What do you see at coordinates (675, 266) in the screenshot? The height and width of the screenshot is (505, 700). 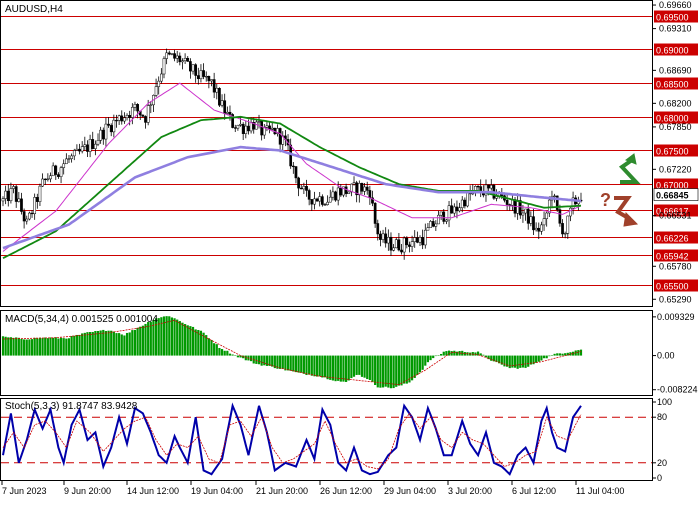 I see `price-tick-label: 0.65780` at bounding box center [675, 266].